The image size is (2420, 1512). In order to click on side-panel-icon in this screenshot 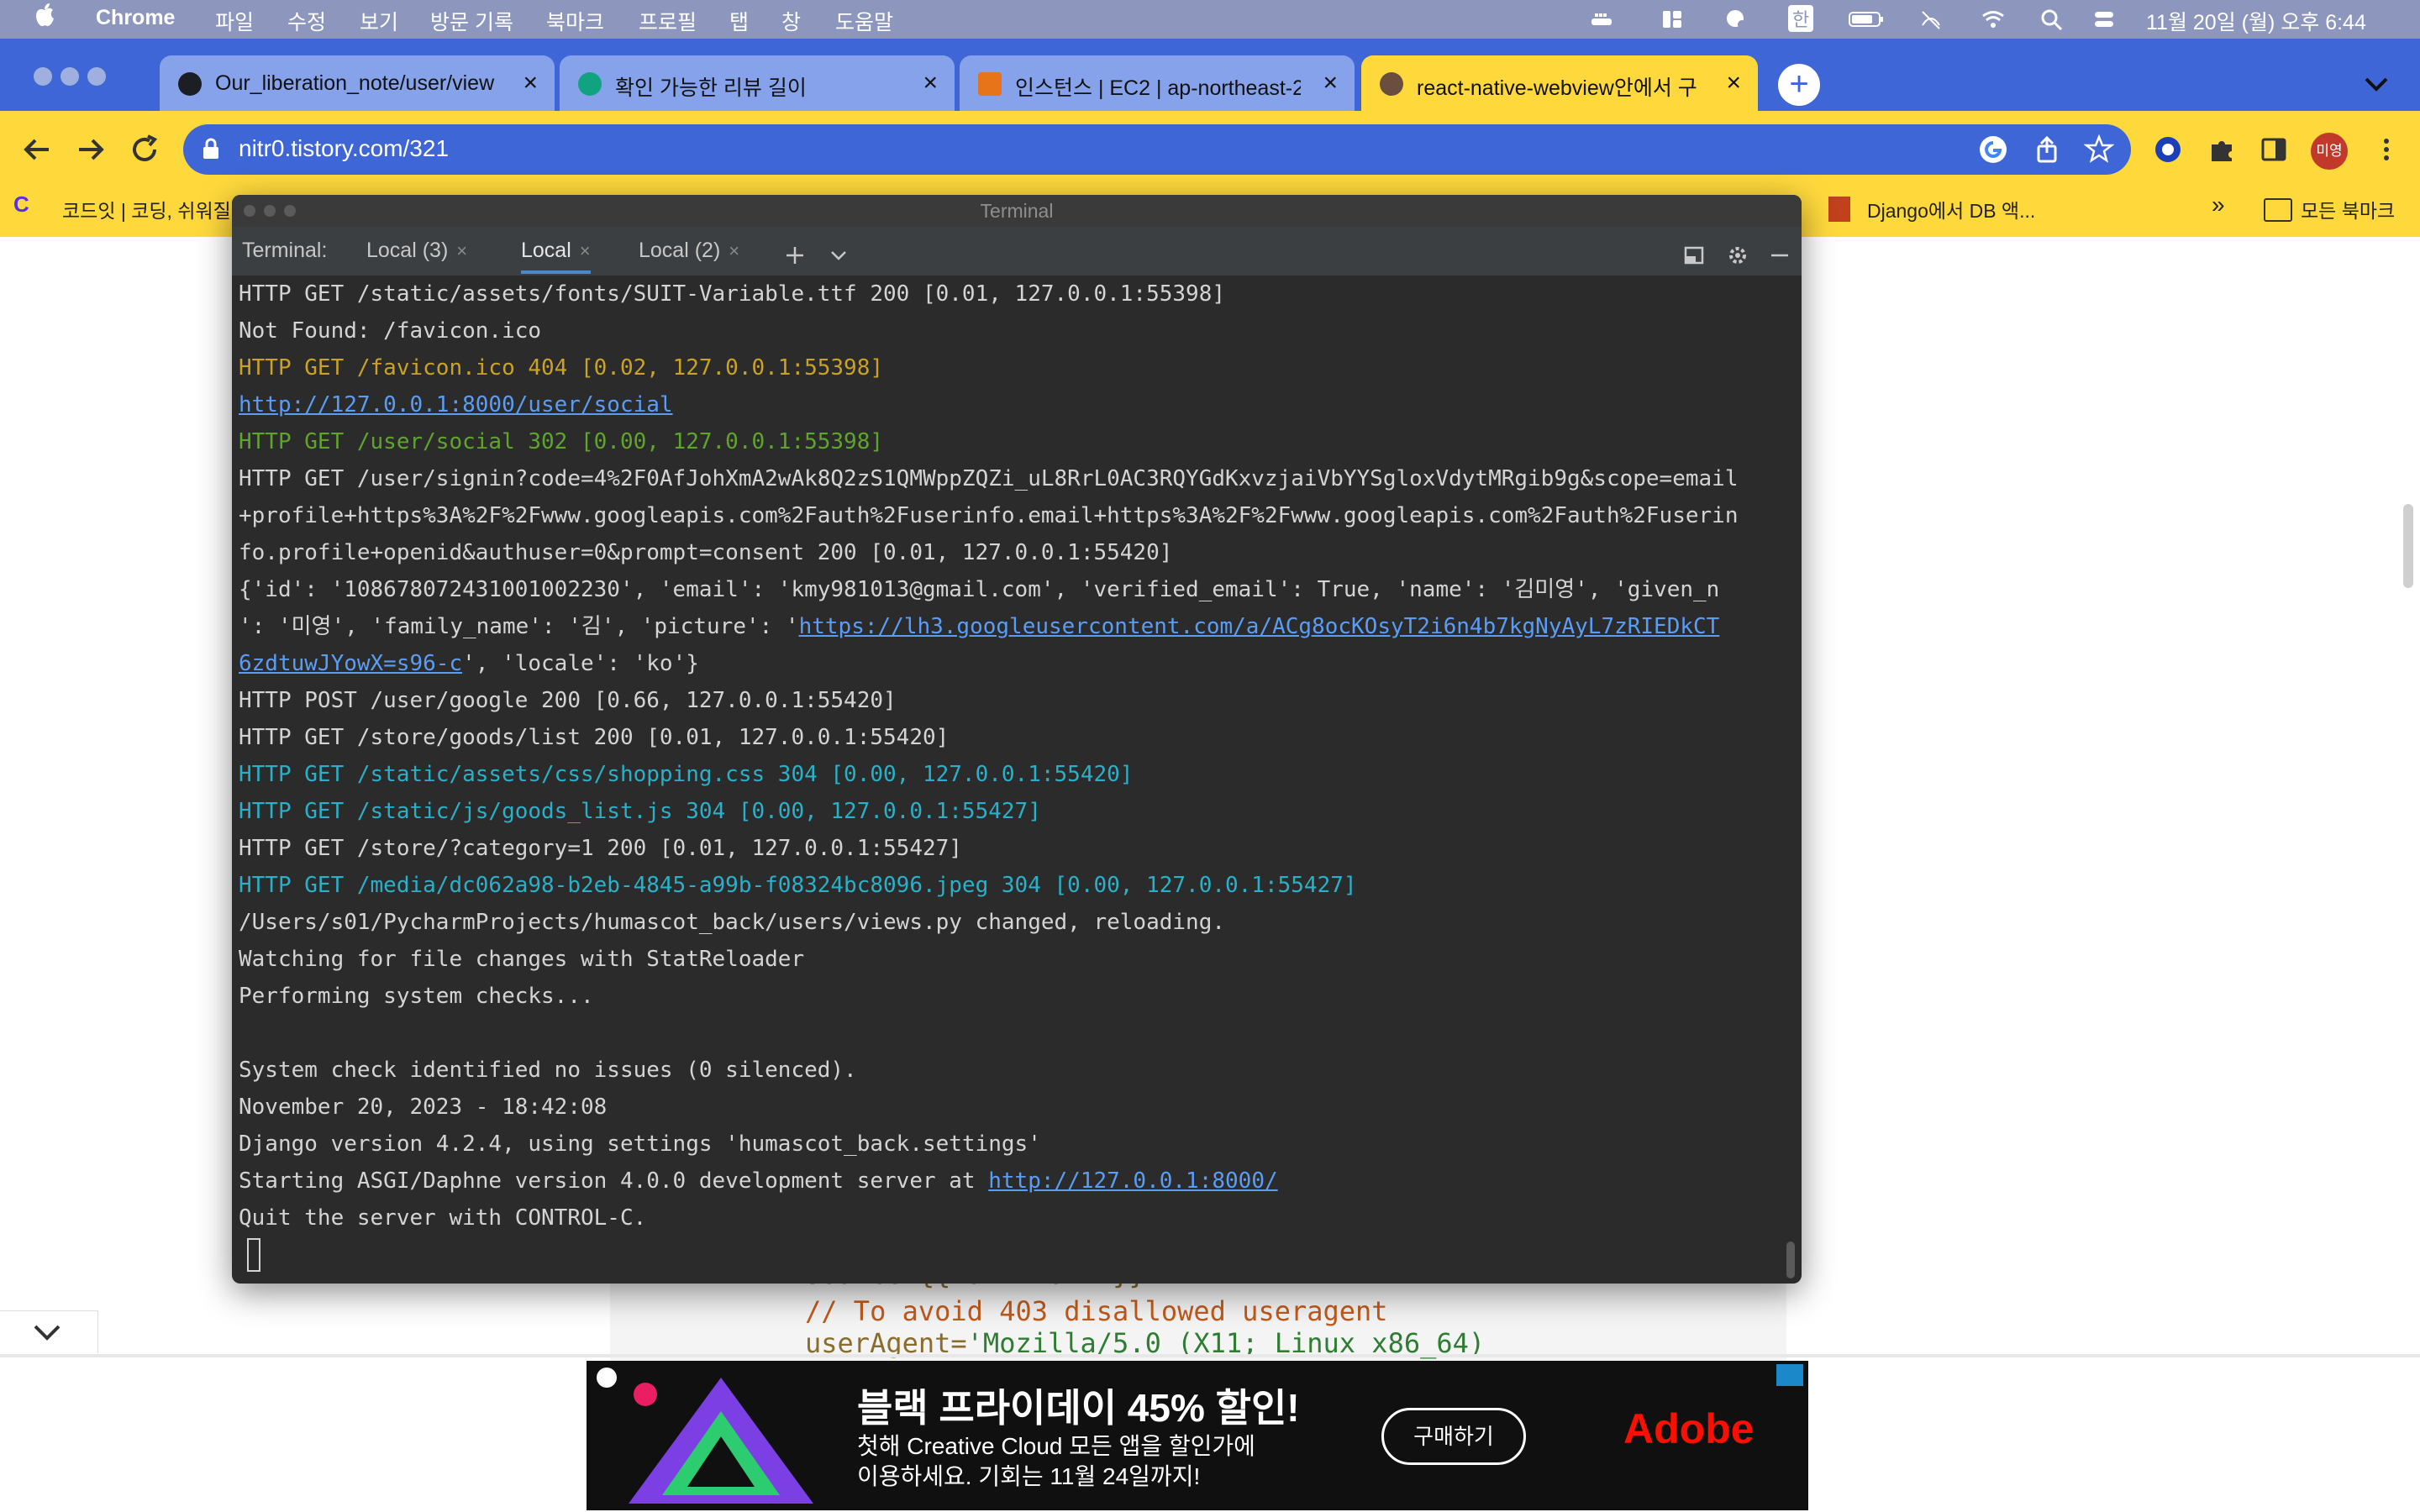, I will do `click(2274, 149)`.